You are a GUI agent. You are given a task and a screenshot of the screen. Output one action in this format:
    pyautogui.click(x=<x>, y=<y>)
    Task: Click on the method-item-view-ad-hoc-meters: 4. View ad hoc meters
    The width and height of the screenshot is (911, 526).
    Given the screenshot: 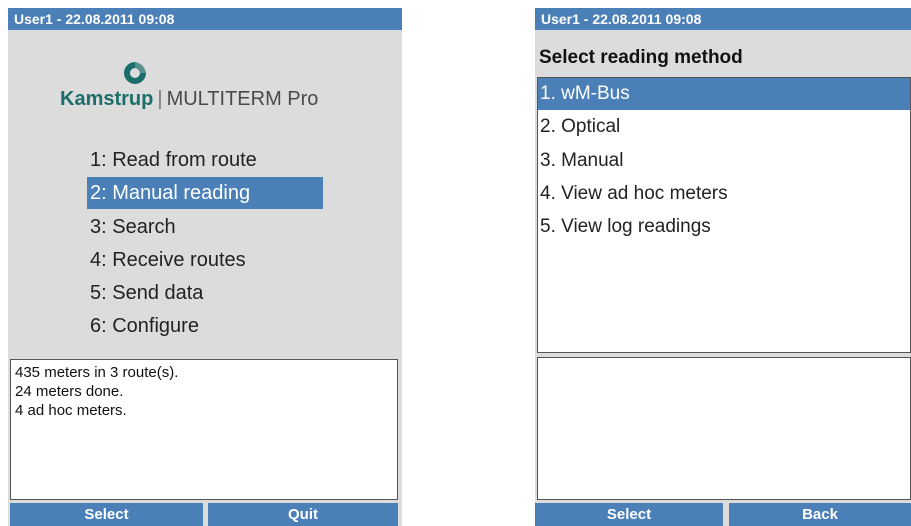 What is the action you would take?
    pyautogui.click(x=724, y=194)
    